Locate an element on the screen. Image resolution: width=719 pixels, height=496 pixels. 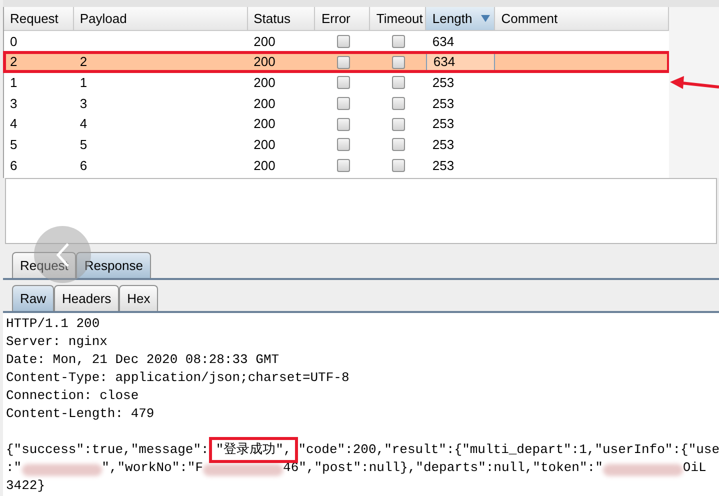
response-text: OiL is located at coordinates (694, 468).